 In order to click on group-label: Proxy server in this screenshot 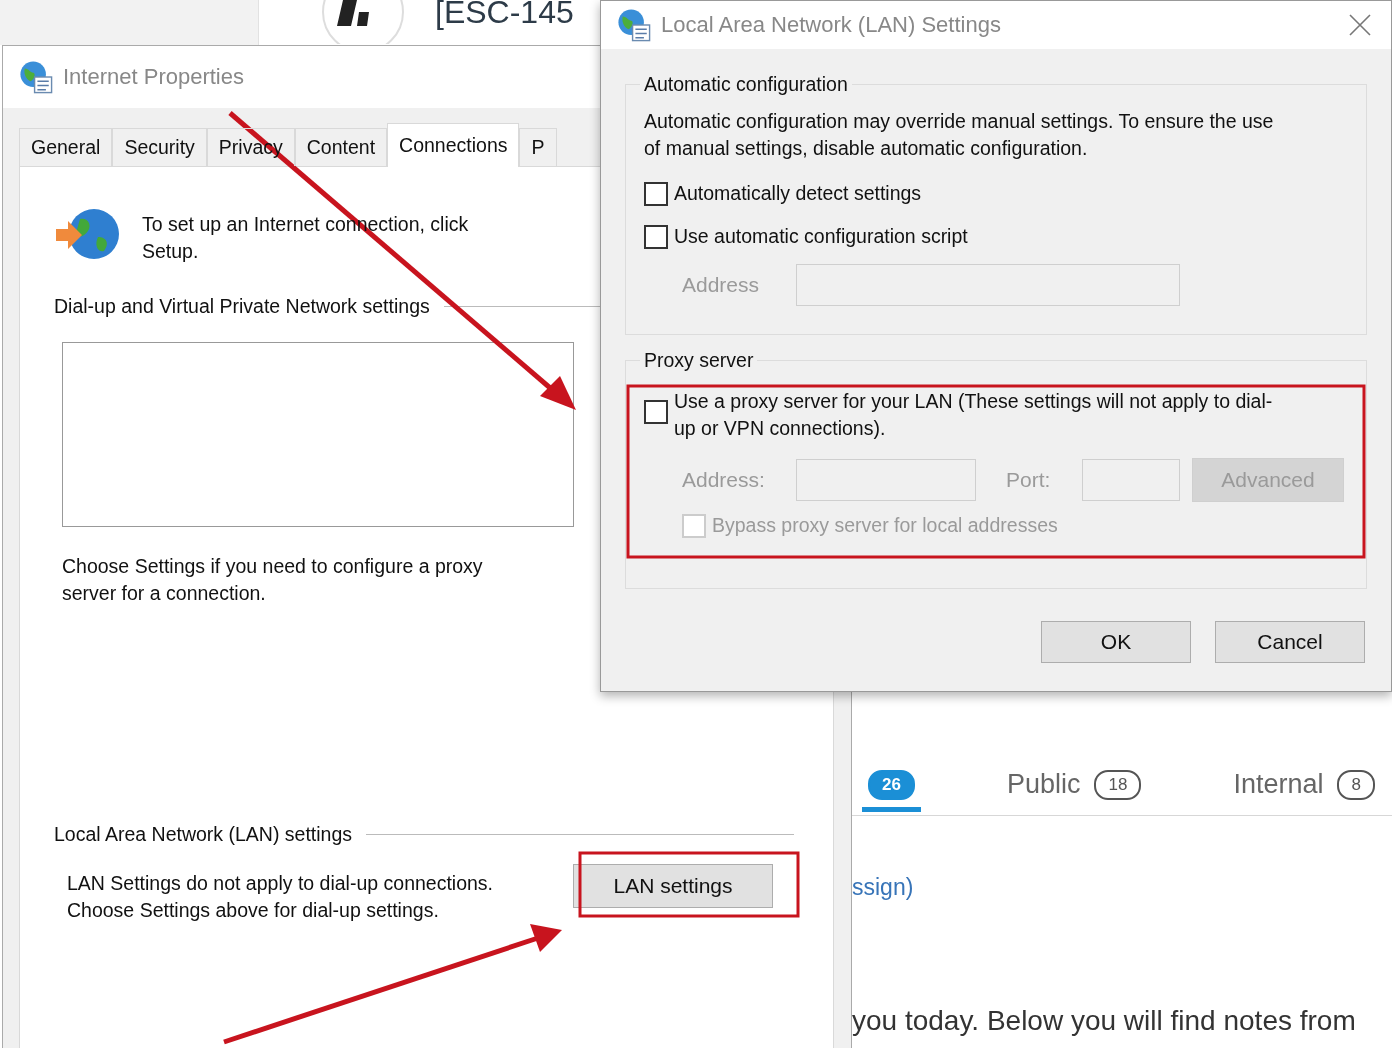, I will do `click(699, 360)`.